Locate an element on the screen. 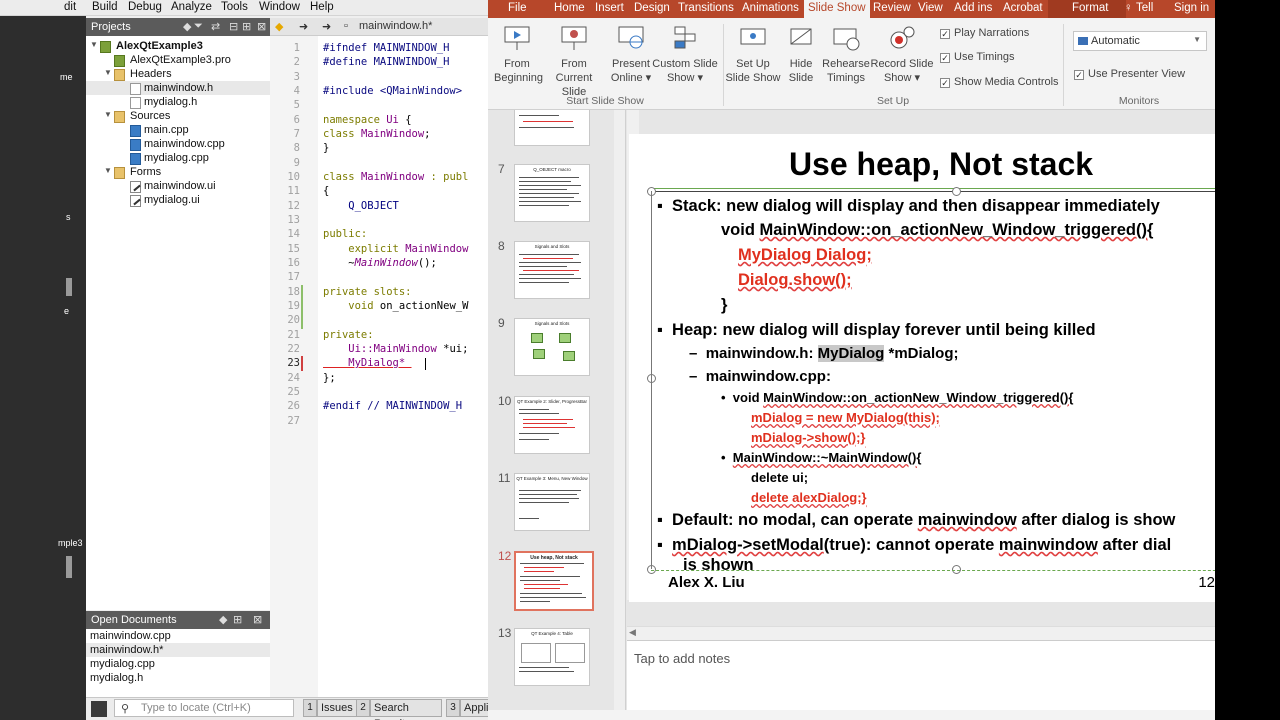 The image size is (1280, 720). tree-item-mainwindow-ui: mainwindow.ui is located at coordinates (200, 187).